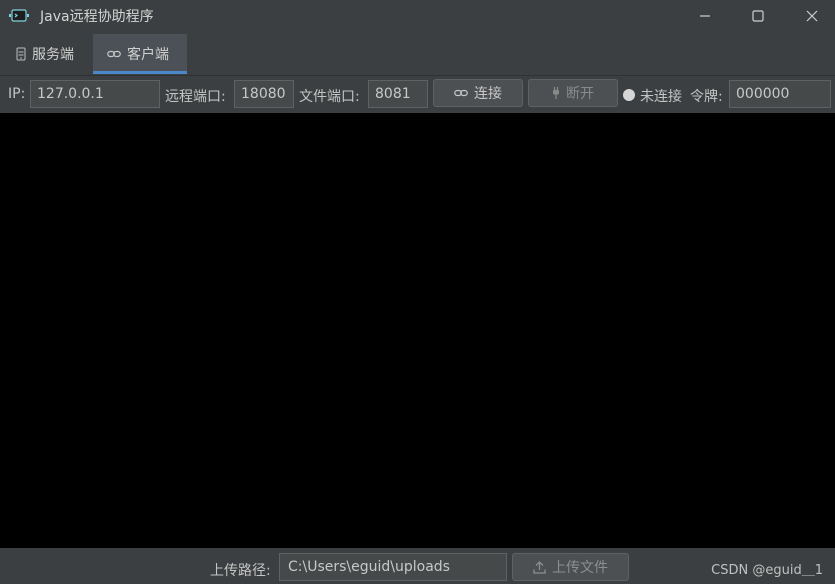 The width and height of the screenshot is (835, 584). Describe the element at coordinates (417, 54) in the screenshot. I see `tab-bar: 服务端 客户端` at that location.